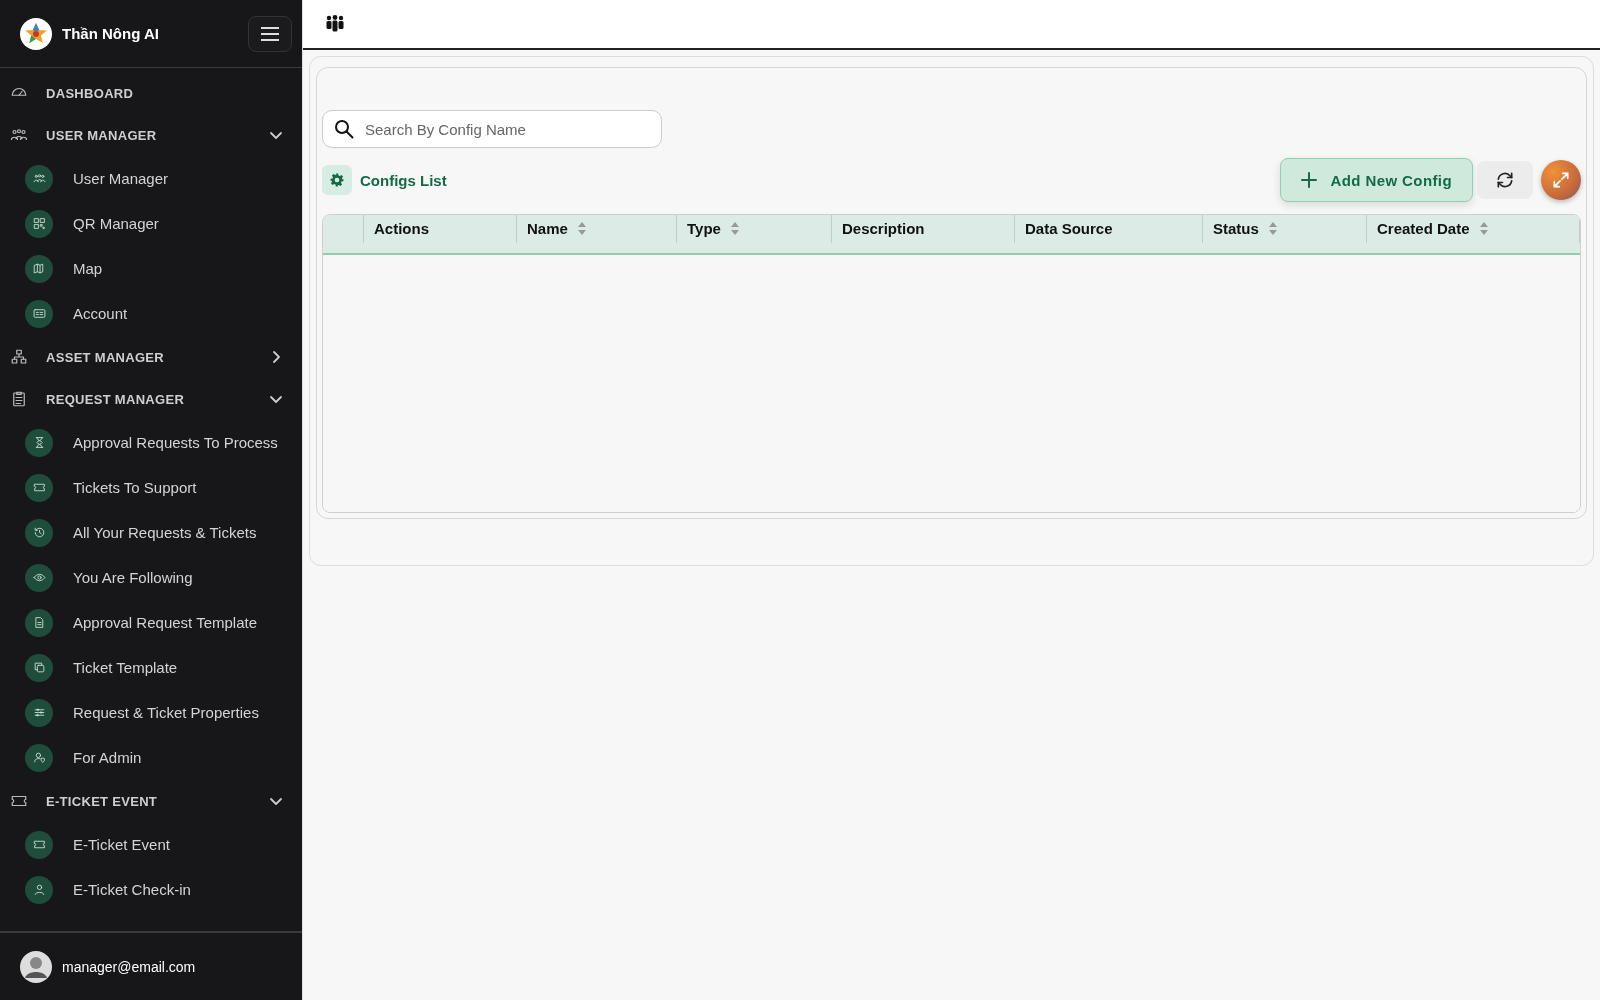 The width and height of the screenshot is (1600, 1000). I want to click on refresh-button, so click(1505, 180).